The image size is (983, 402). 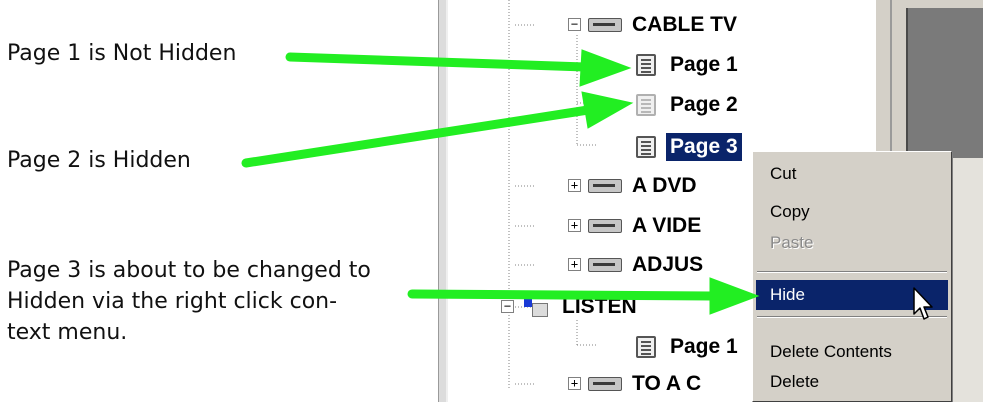 I want to click on arrow-page2, so click(x=417, y=136).